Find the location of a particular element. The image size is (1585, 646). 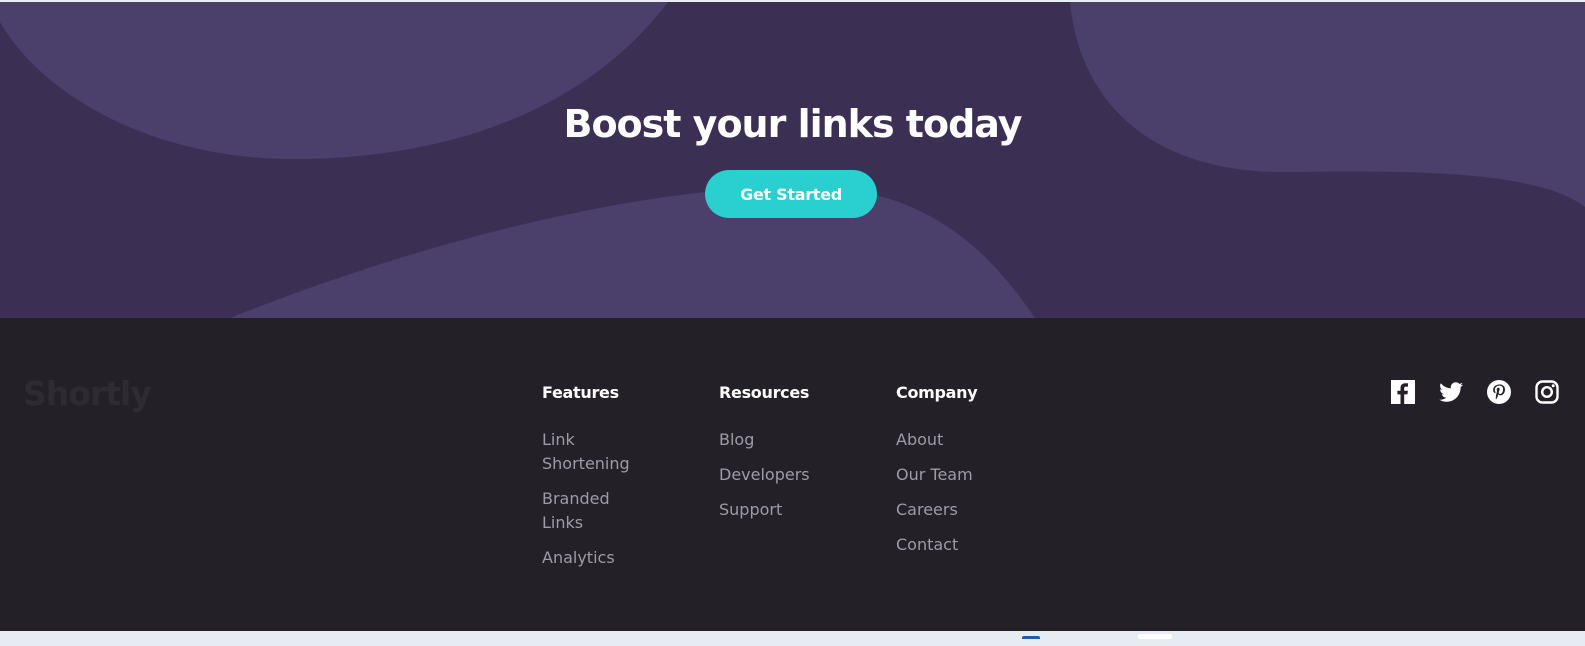

footer-link-careers: Careers is located at coordinates (927, 510).